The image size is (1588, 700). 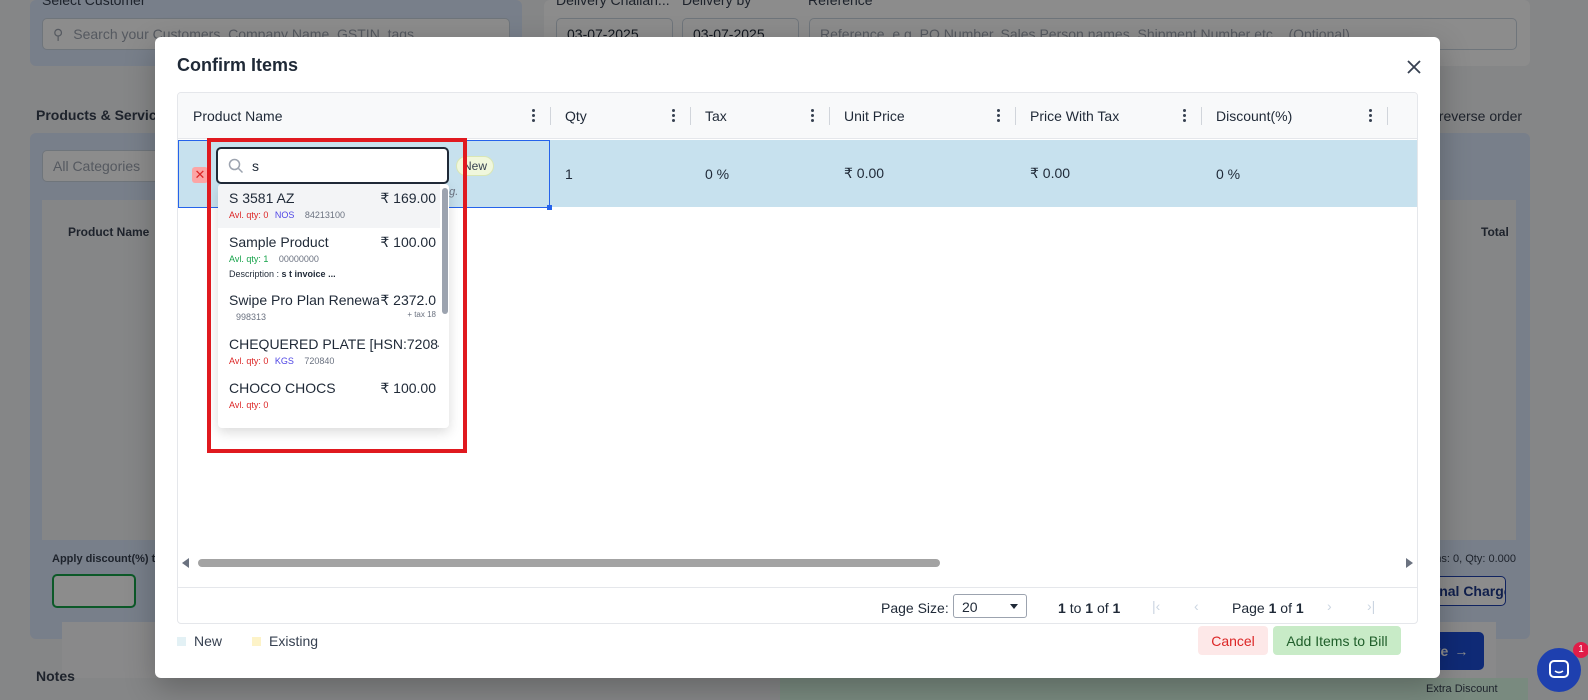 I want to click on dropdown-scrollbar, so click(x=445, y=251).